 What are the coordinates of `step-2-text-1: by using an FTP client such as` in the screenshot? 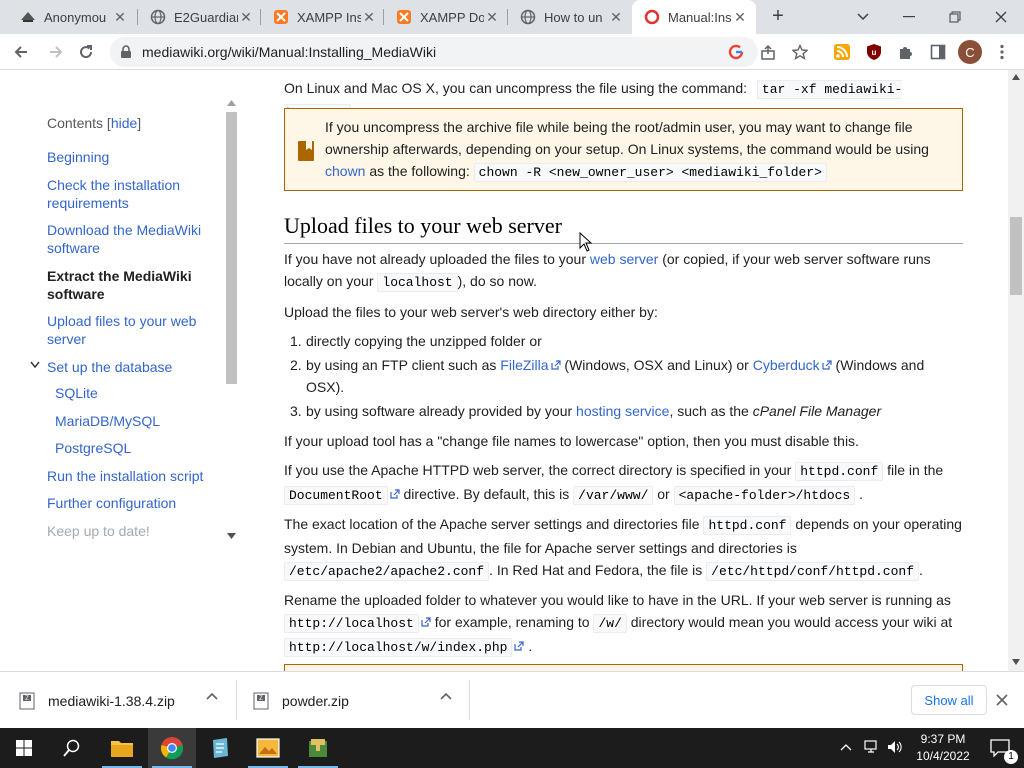 It's located at (401, 365).